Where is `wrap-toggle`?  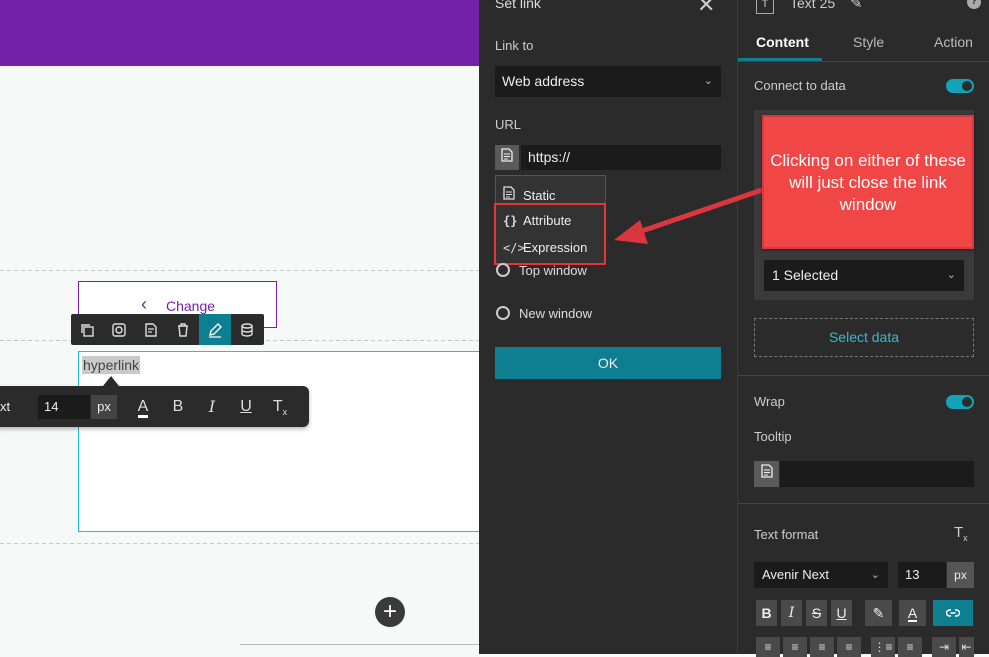
wrap-toggle is located at coordinates (960, 402).